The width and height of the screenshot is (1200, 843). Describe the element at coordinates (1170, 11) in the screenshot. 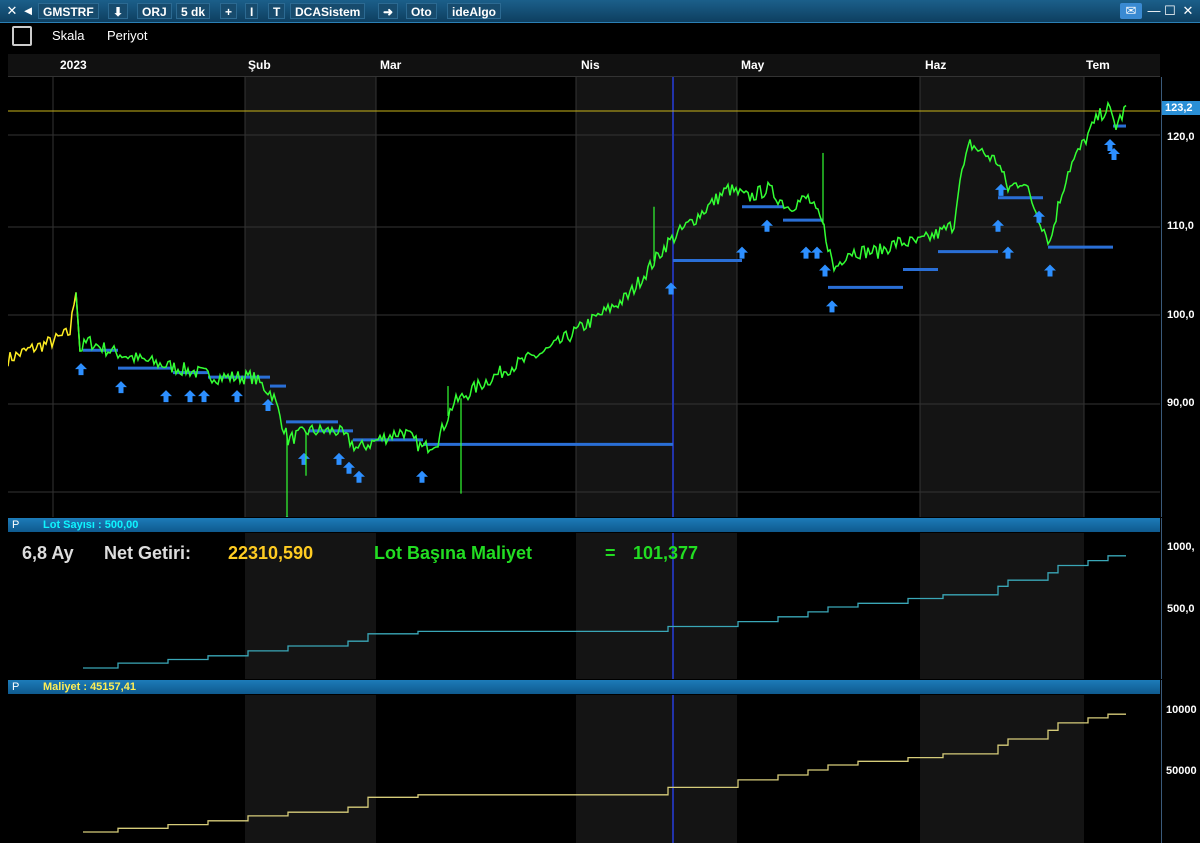

I see `maximize-icon: ☐` at that location.